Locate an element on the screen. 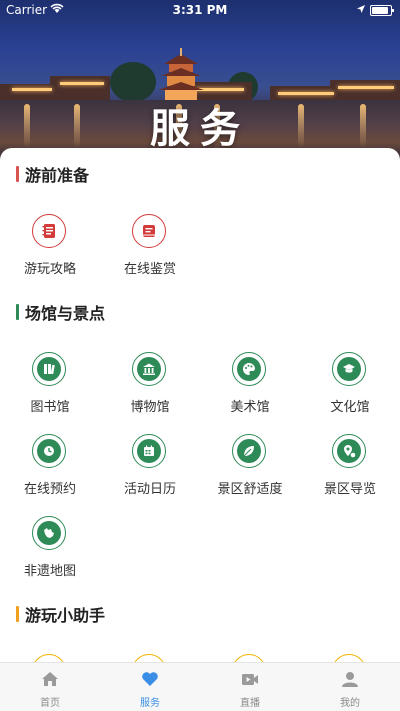 This screenshot has height=711, width=400. notebook-icon is located at coordinates (49, 231).